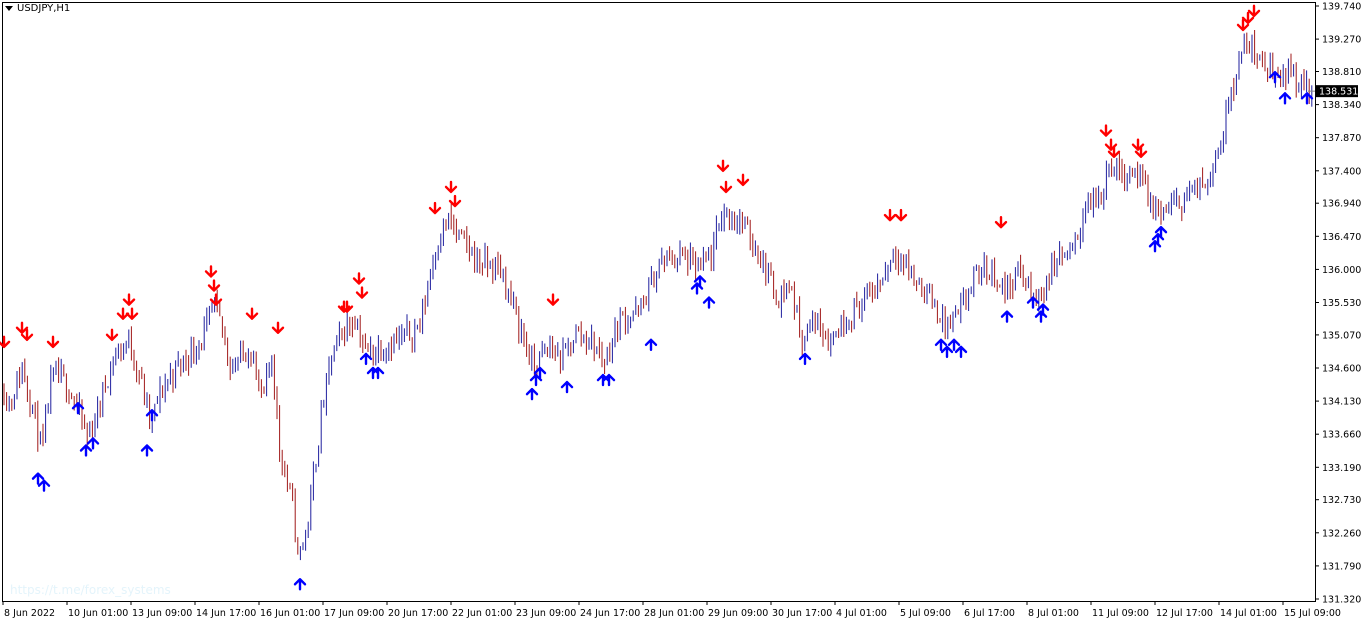  Describe the element at coordinates (1341, 105) in the screenshot. I see `price-tick-label: 138.340` at that location.